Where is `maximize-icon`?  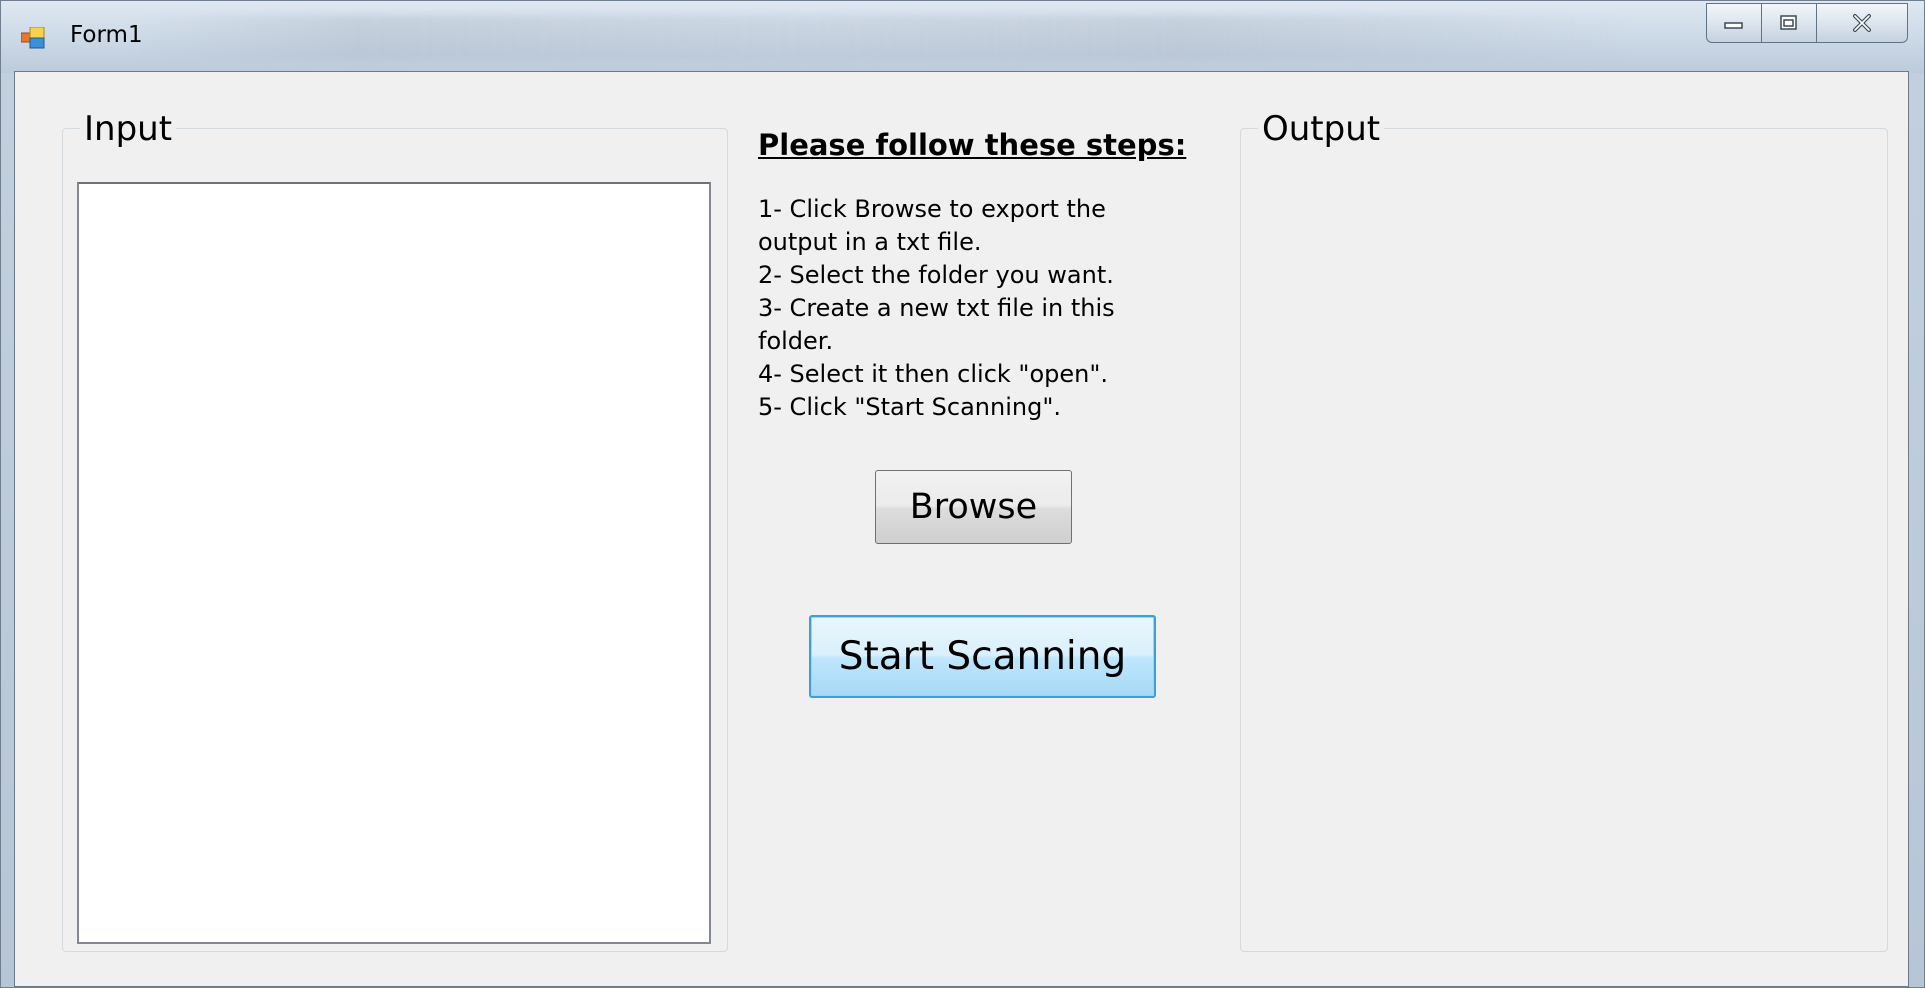 maximize-icon is located at coordinates (1788, 22).